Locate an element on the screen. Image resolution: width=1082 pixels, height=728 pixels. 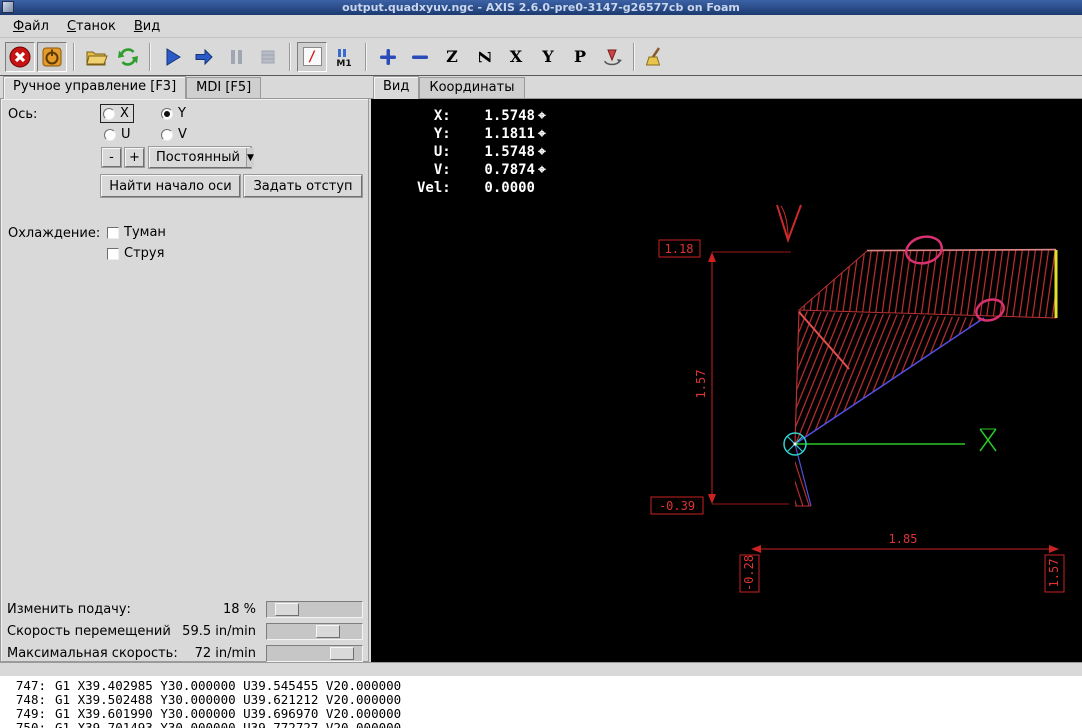
svg-text: M1 is located at coordinates (343, 64).